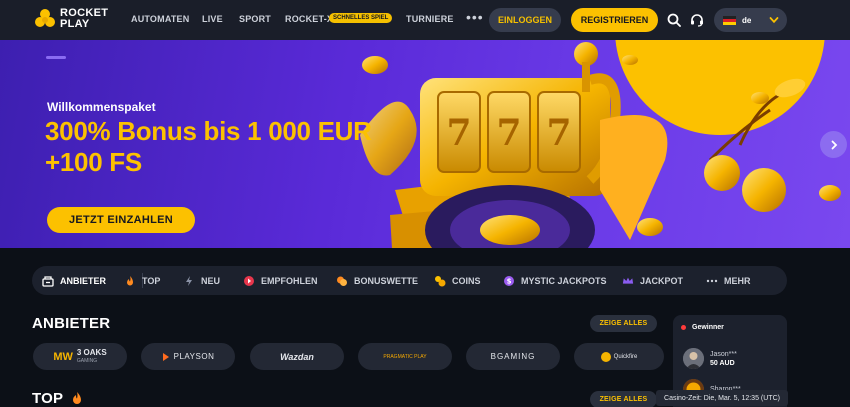  I want to click on next-slide-button, so click(833, 144).